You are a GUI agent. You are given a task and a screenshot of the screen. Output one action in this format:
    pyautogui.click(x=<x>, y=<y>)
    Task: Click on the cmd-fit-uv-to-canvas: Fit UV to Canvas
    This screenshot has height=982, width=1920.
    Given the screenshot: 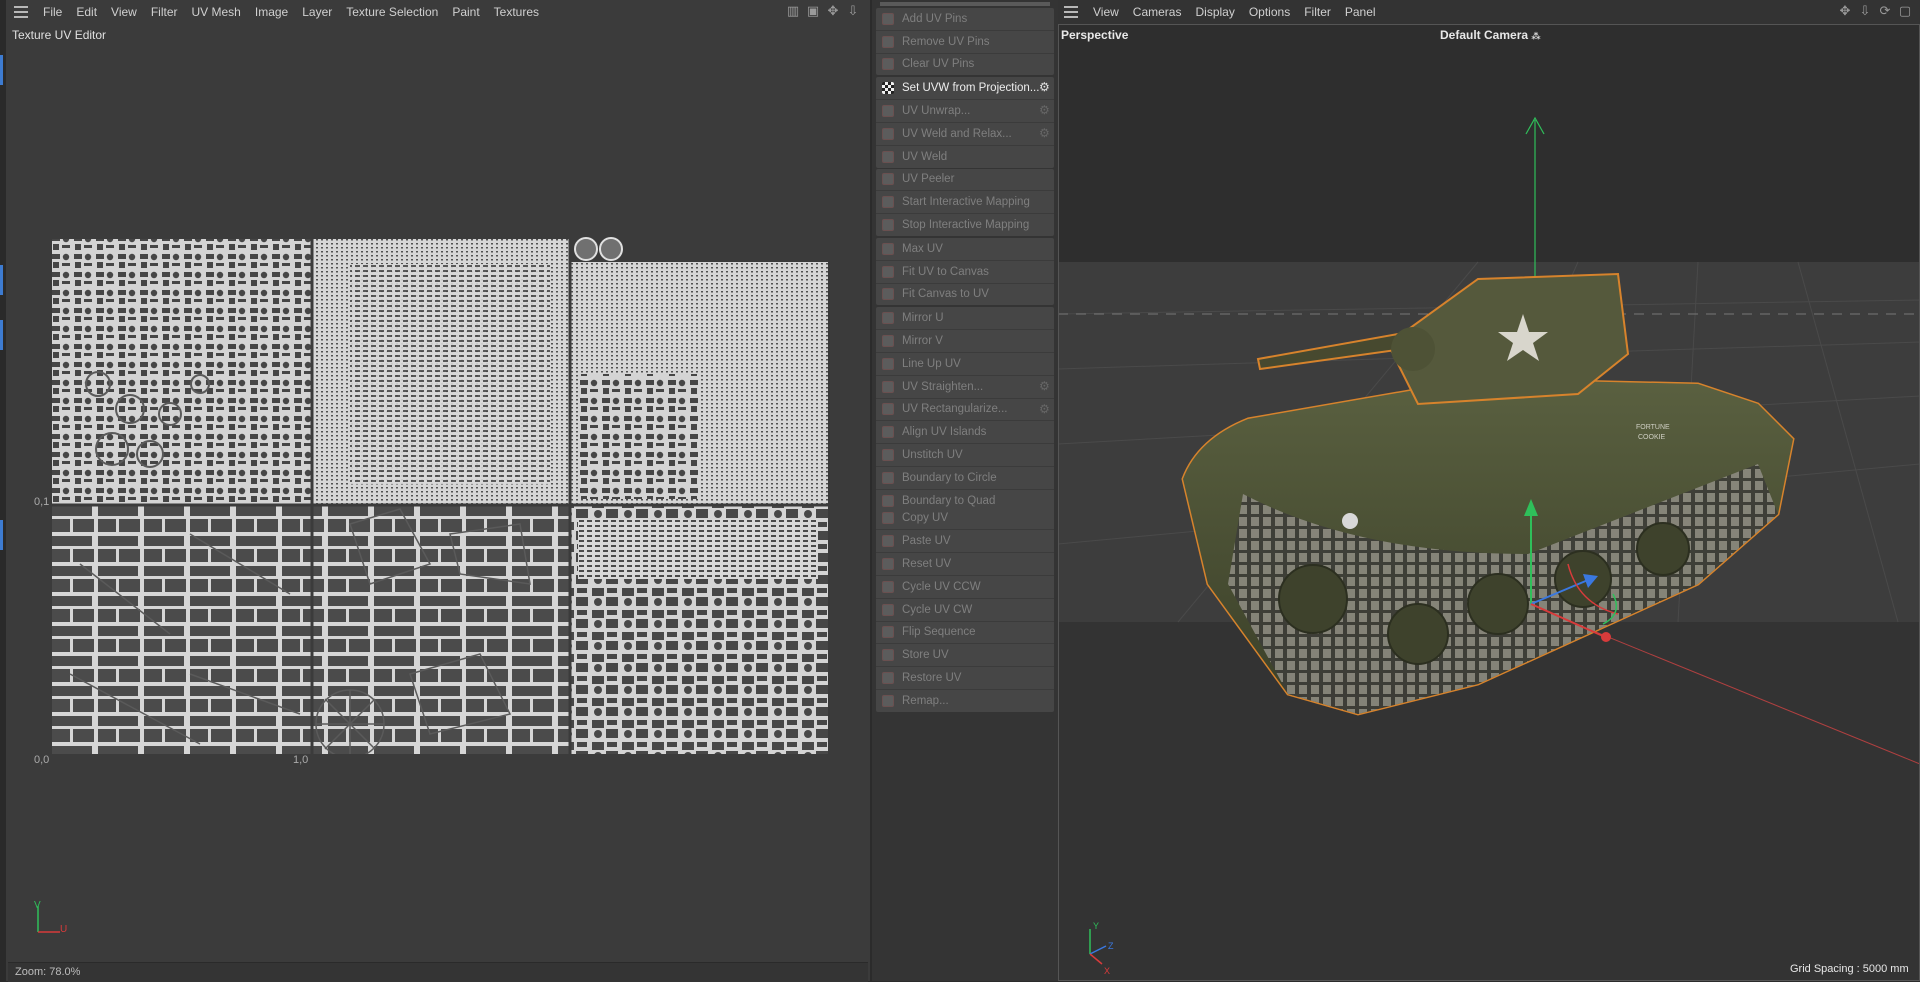 What is the action you would take?
    pyautogui.click(x=965, y=272)
    